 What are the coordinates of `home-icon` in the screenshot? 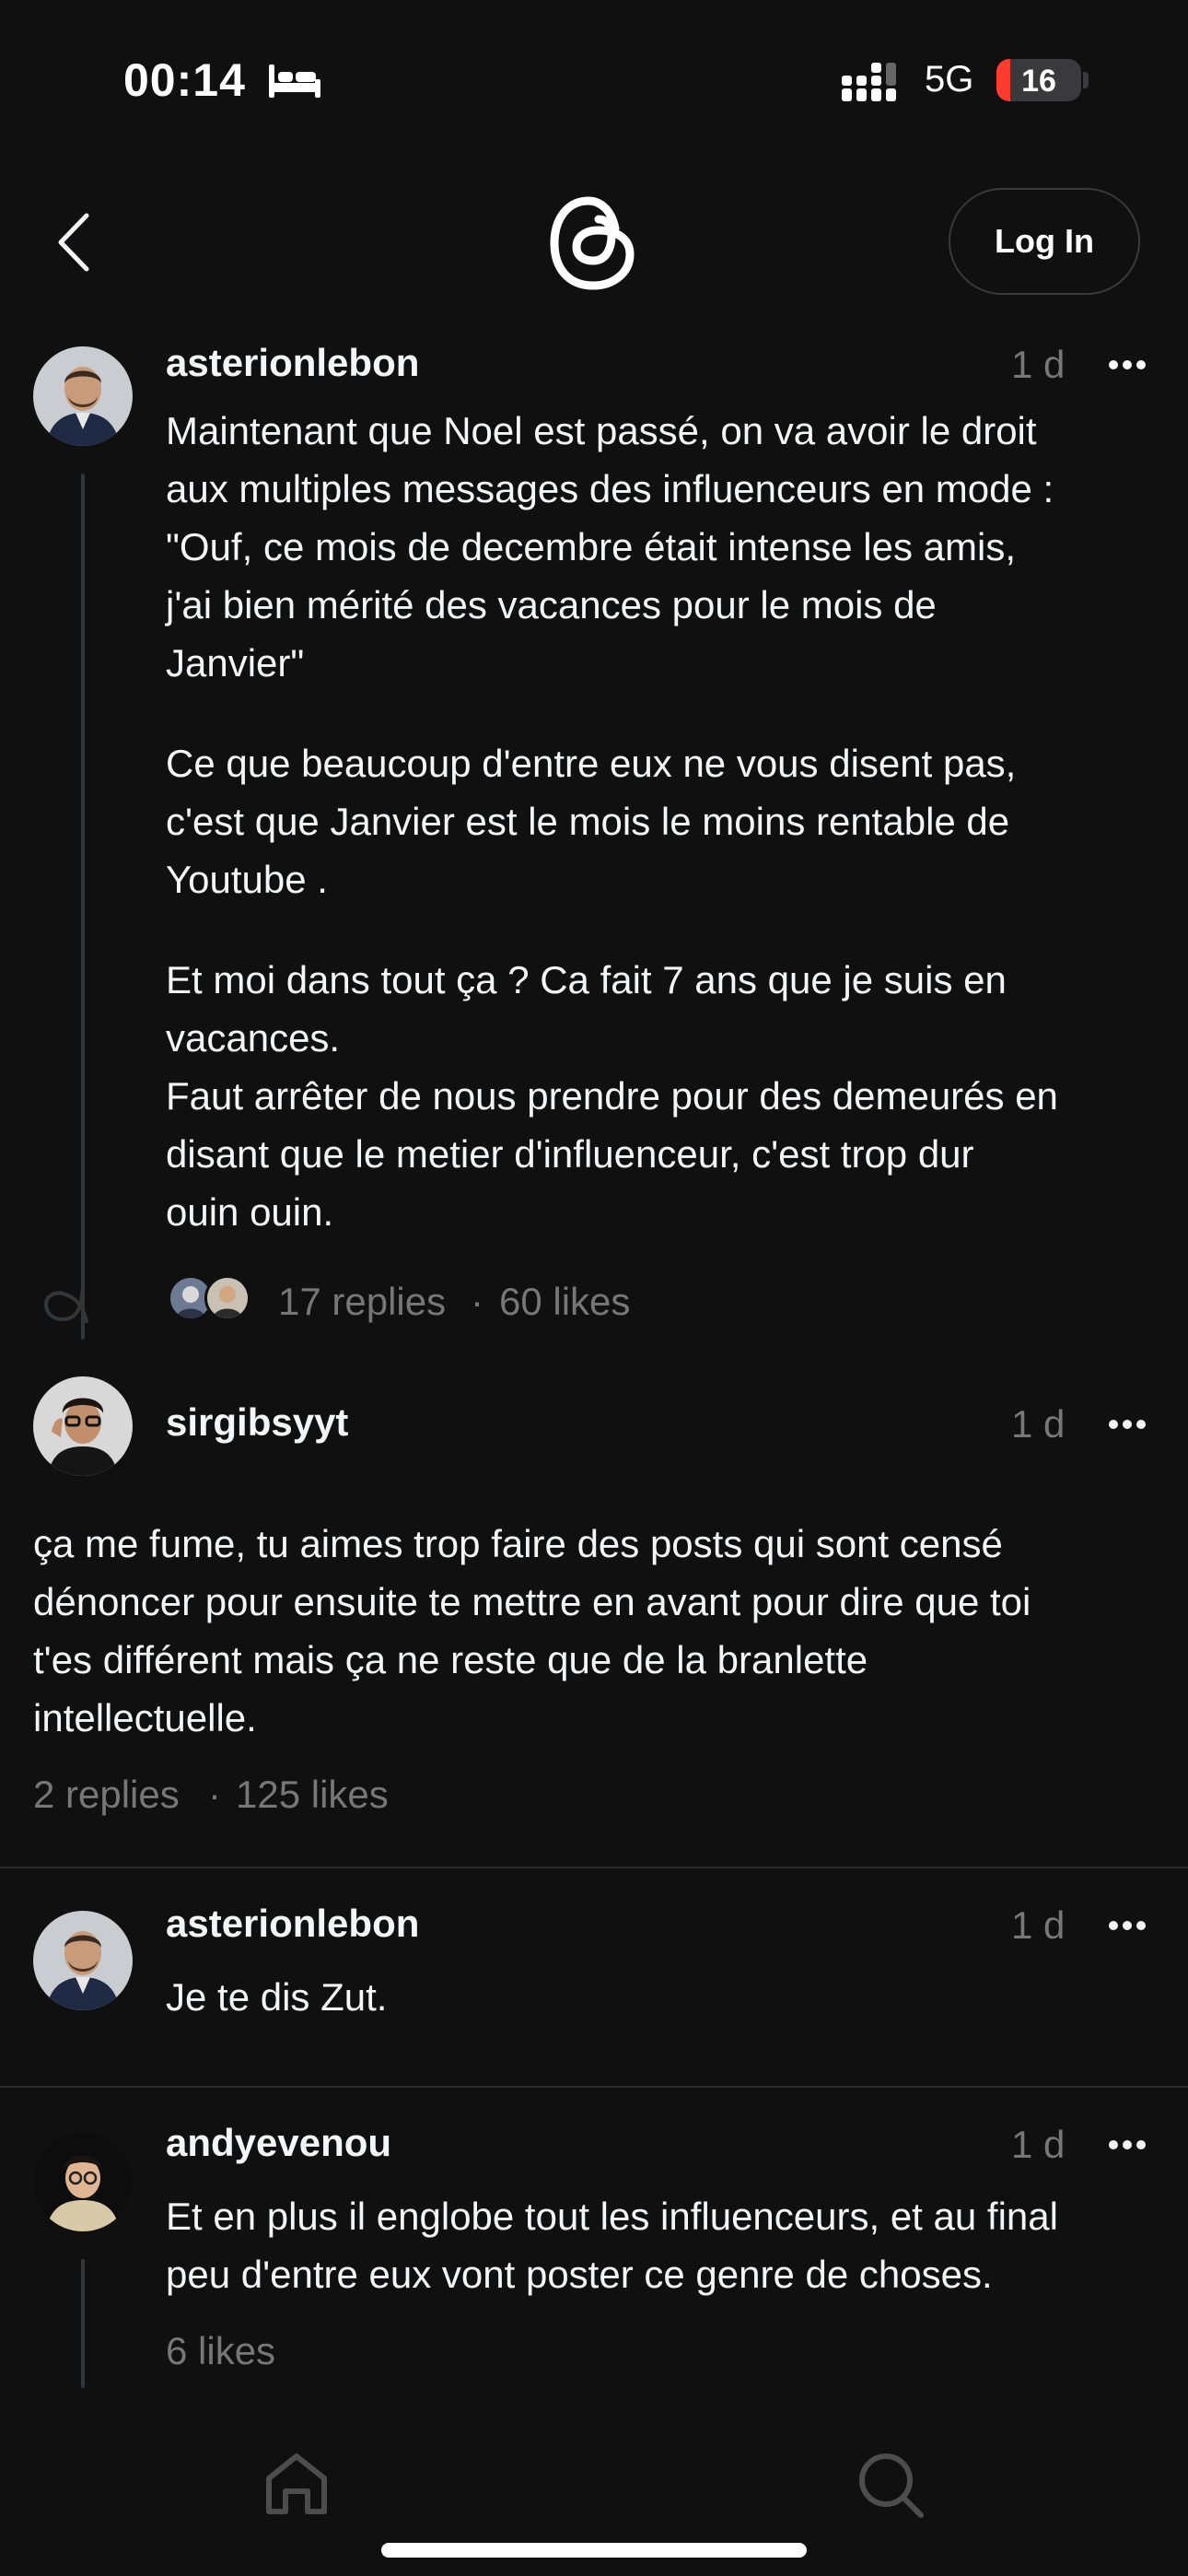 It's located at (296, 2484).